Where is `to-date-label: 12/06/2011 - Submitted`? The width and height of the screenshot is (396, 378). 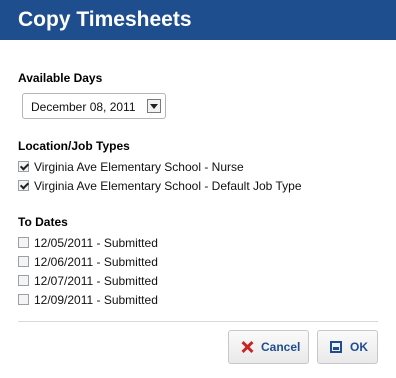 to-date-label: 12/06/2011 - Submitted is located at coordinates (96, 261).